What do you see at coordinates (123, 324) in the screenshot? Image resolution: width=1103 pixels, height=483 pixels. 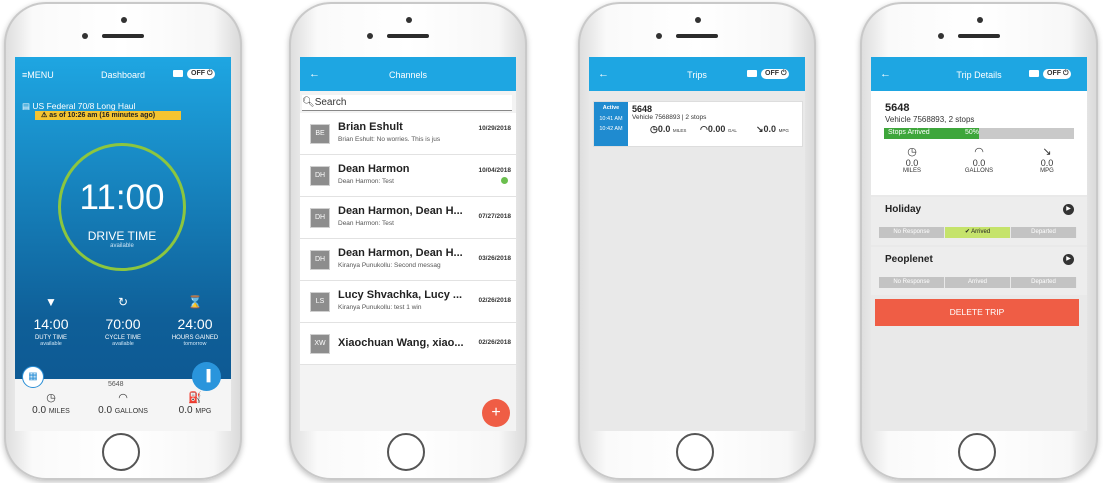 I see `stat-value: 70:00` at bounding box center [123, 324].